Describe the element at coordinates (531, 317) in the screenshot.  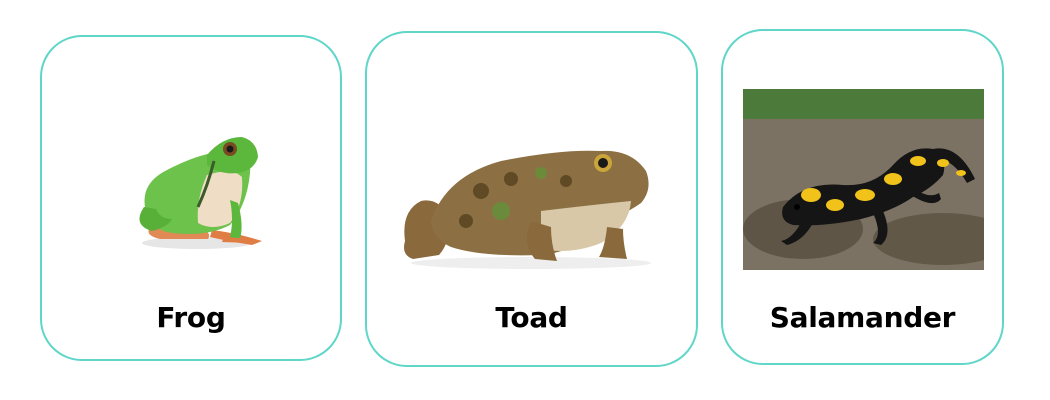
I see `card-label: Toad` at that location.